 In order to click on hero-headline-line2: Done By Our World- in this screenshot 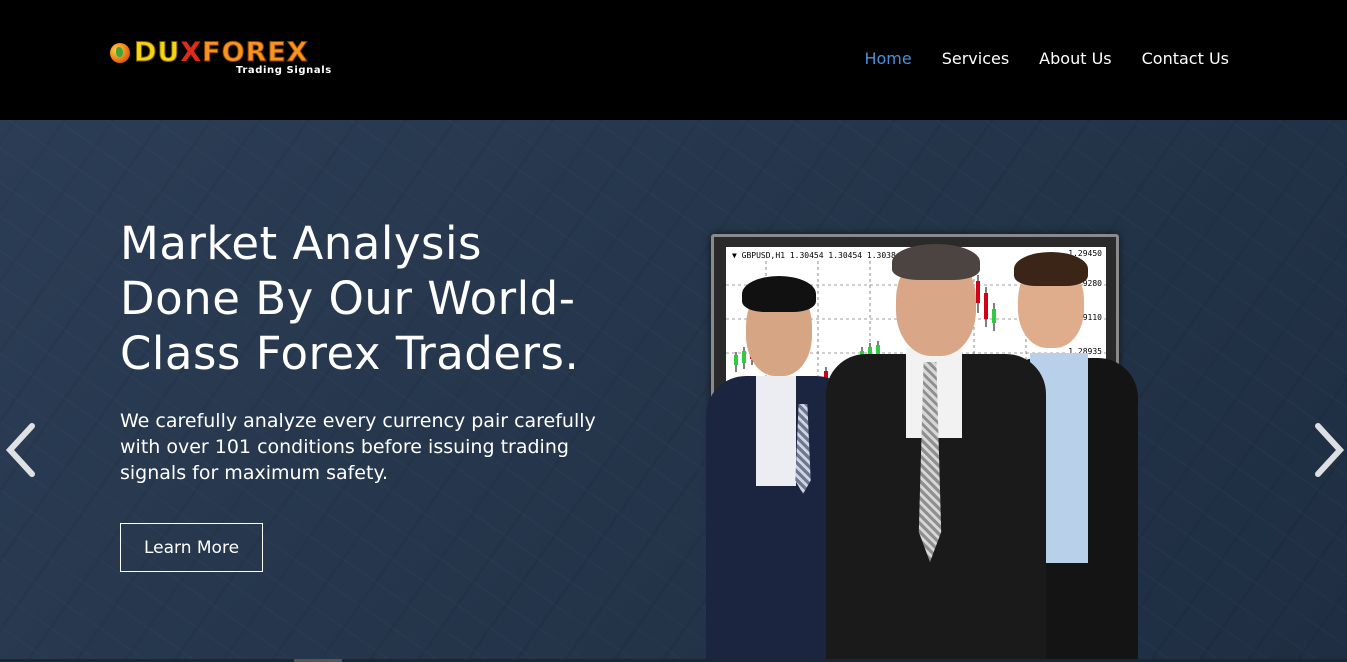, I will do `click(348, 298)`.